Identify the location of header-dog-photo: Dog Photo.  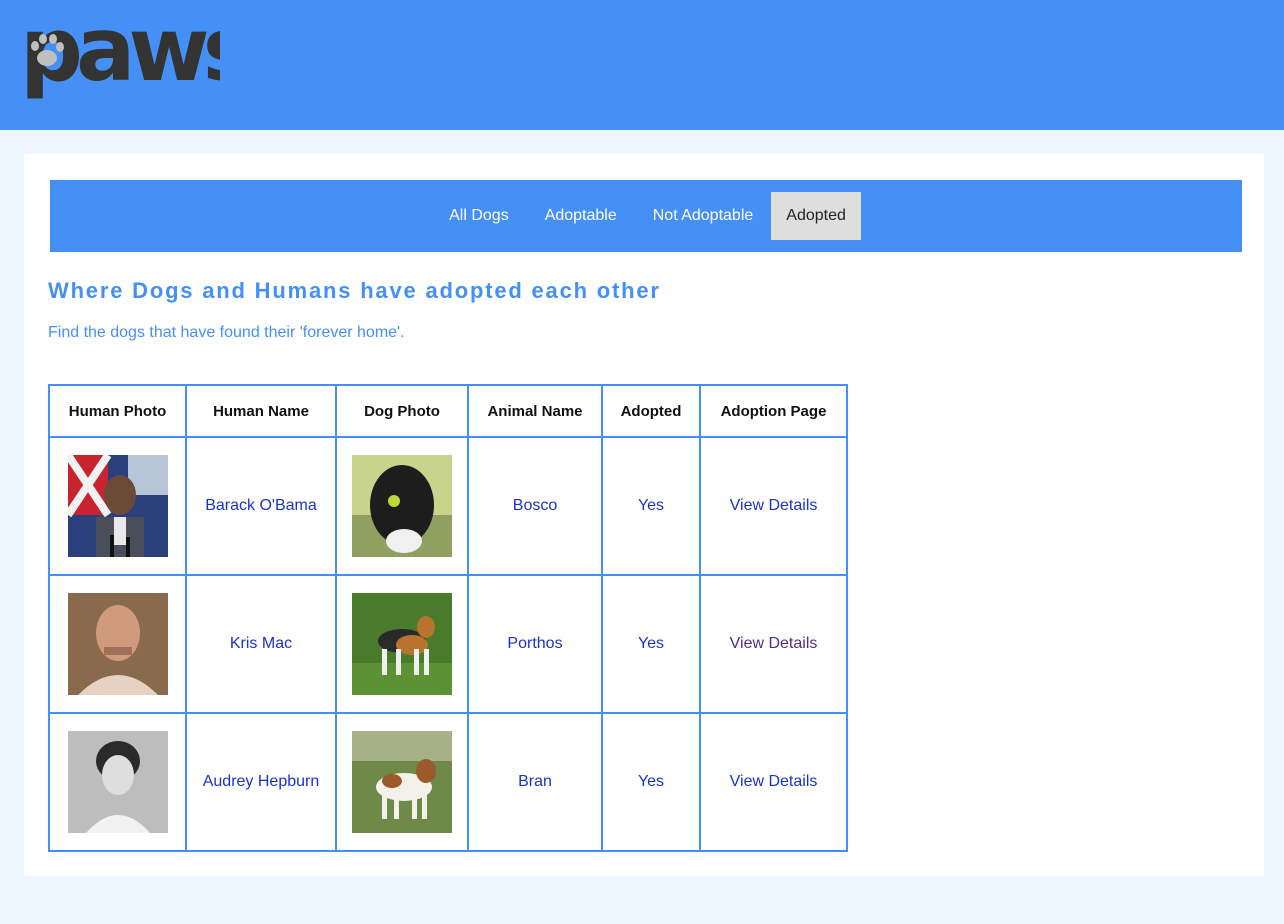
(402, 411).